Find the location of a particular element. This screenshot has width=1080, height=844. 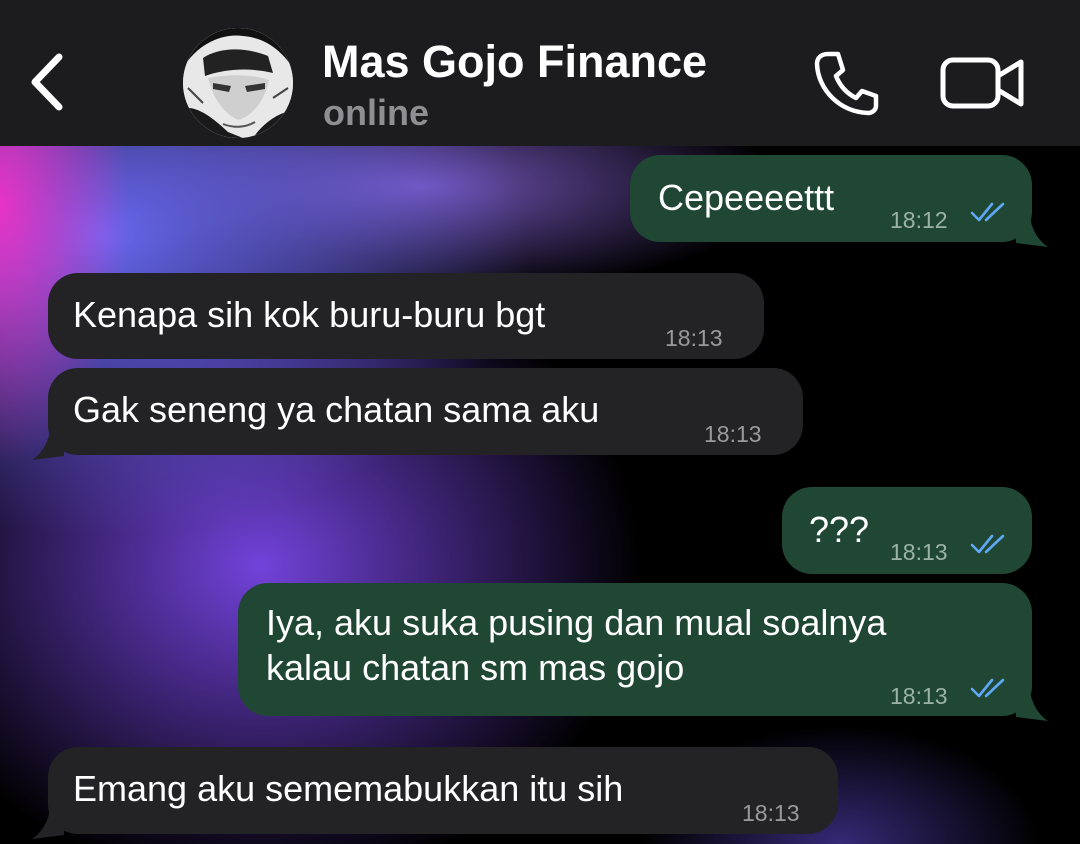

contact-avatar-image is located at coordinates (238, 83).